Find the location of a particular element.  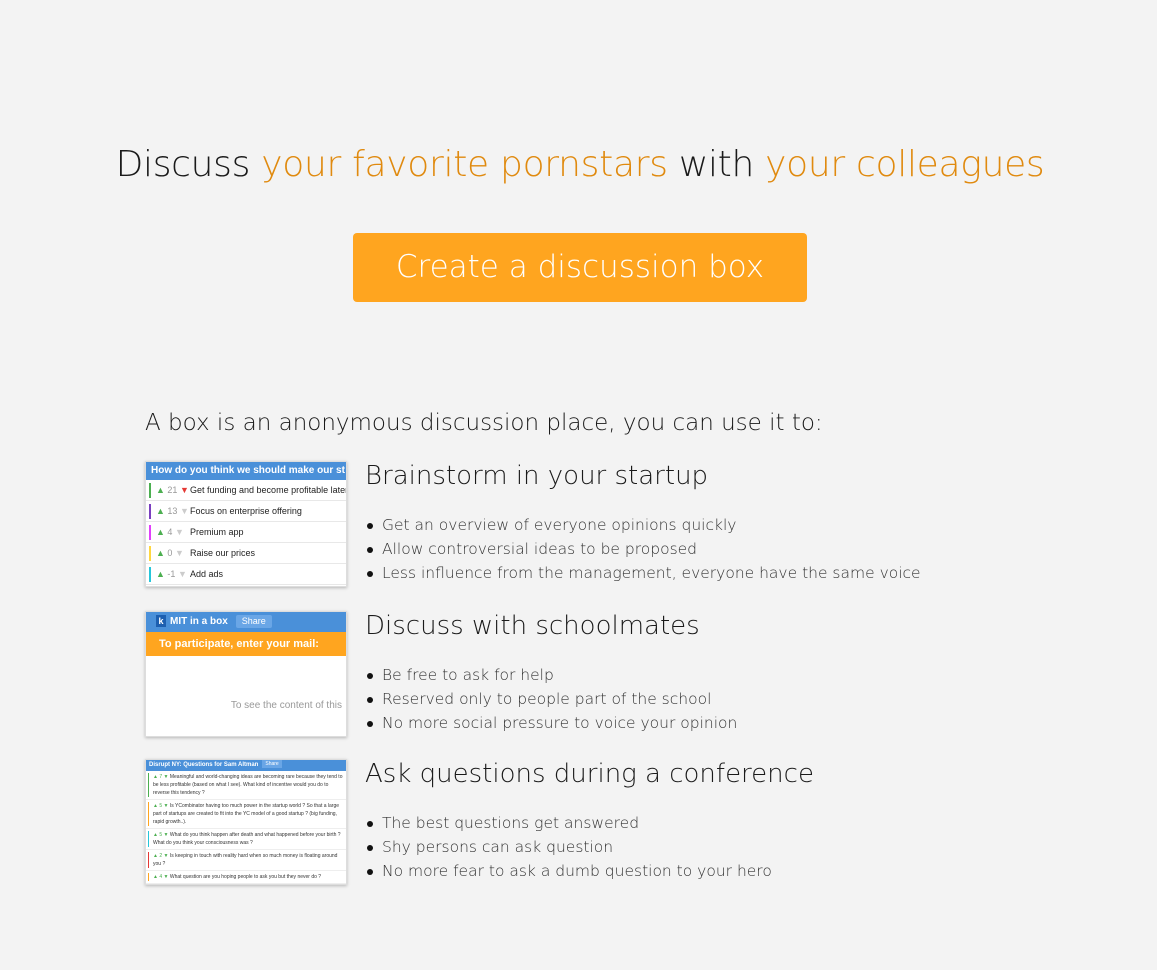

headline-part-1: Discuss is located at coordinates (188, 164).